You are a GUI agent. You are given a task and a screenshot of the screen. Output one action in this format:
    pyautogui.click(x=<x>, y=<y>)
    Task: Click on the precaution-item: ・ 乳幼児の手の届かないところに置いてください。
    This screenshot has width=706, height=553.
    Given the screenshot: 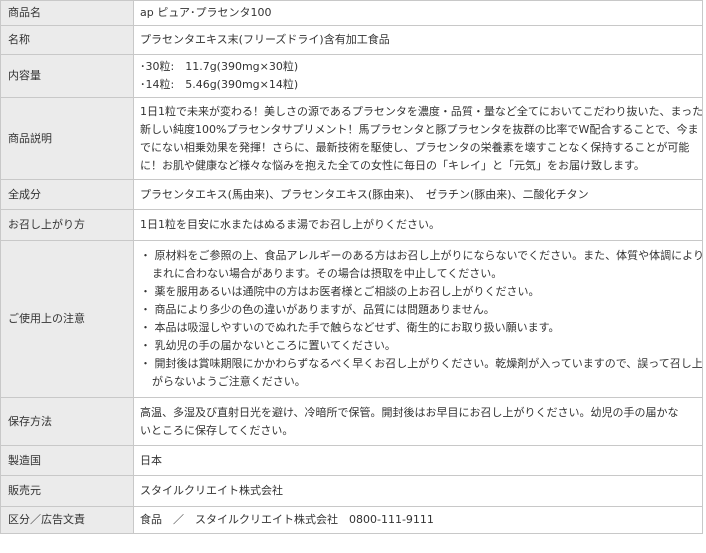 What is the action you would take?
    pyautogui.click(x=418, y=346)
    